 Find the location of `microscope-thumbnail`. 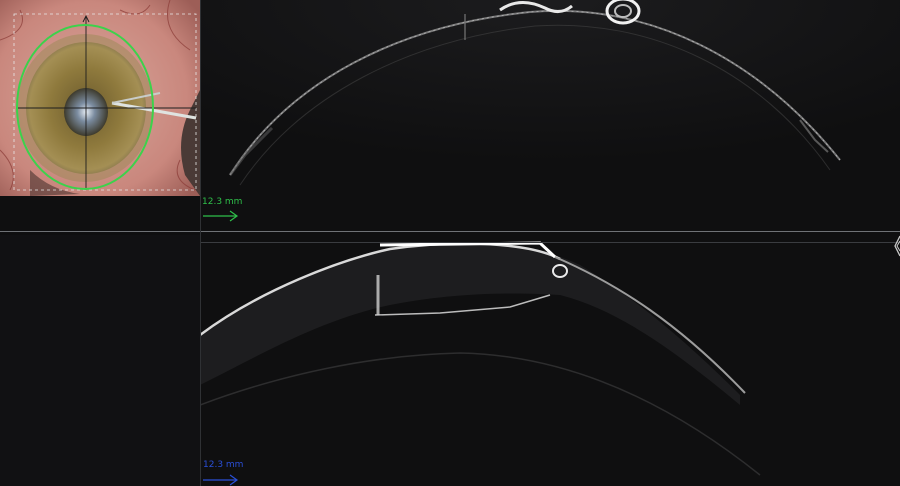

microscope-thumbnail is located at coordinates (100, 98).